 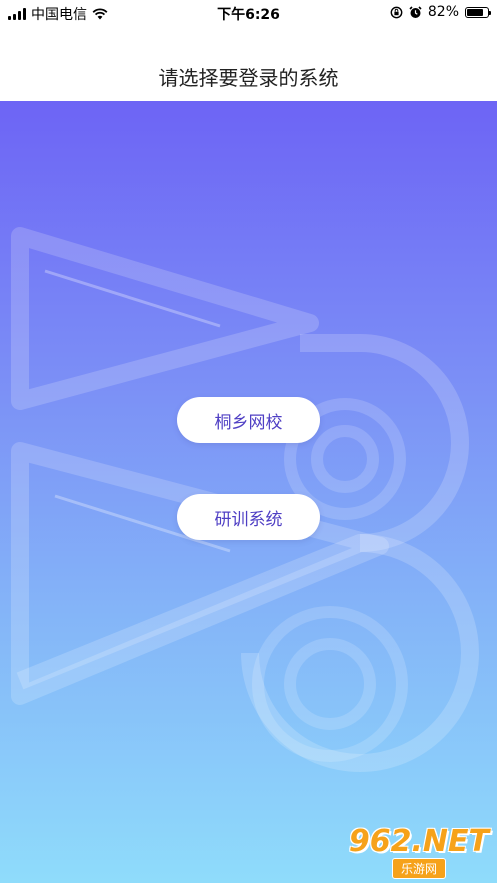 What do you see at coordinates (248, 63) in the screenshot?
I see `nav-bar: 请选择要登录的系统` at bounding box center [248, 63].